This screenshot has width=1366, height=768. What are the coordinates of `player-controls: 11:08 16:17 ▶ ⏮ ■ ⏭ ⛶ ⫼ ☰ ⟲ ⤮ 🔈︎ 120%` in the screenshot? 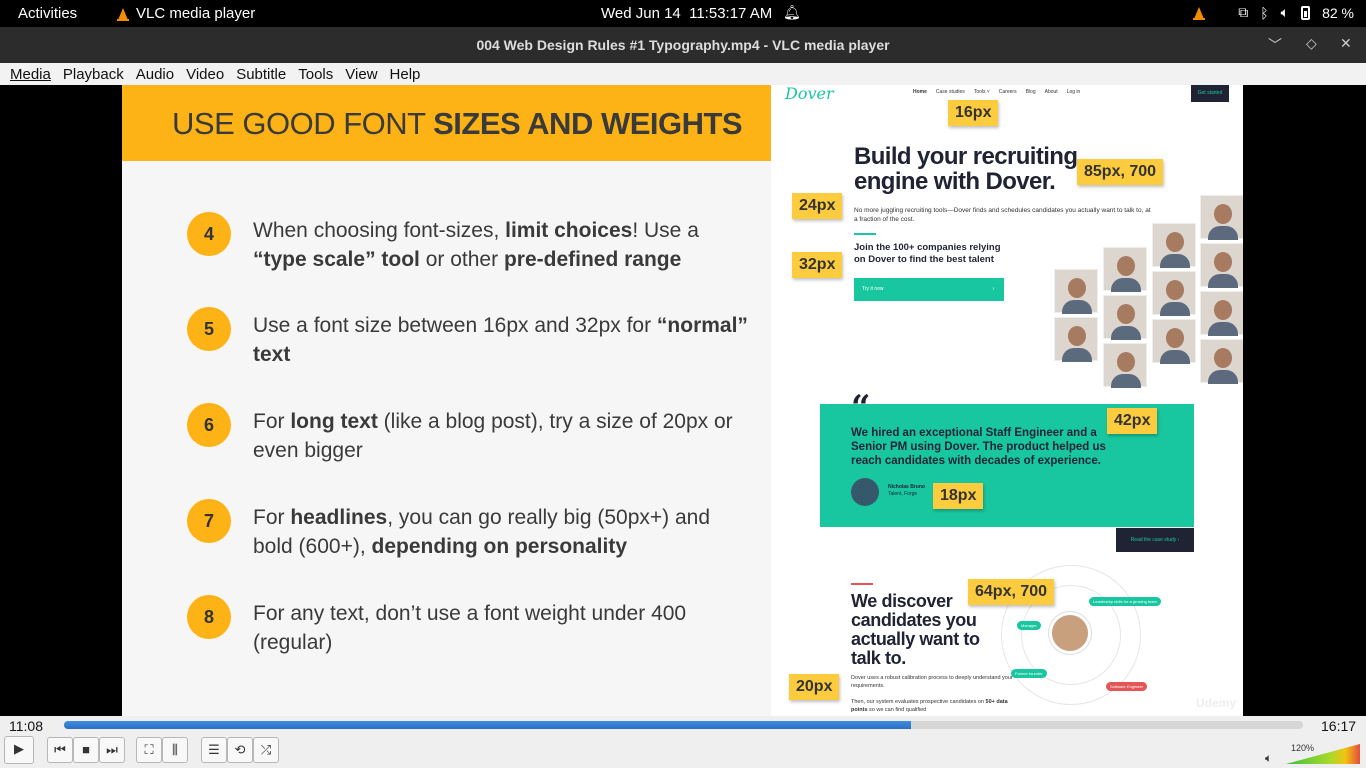 It's located at (683, 742).